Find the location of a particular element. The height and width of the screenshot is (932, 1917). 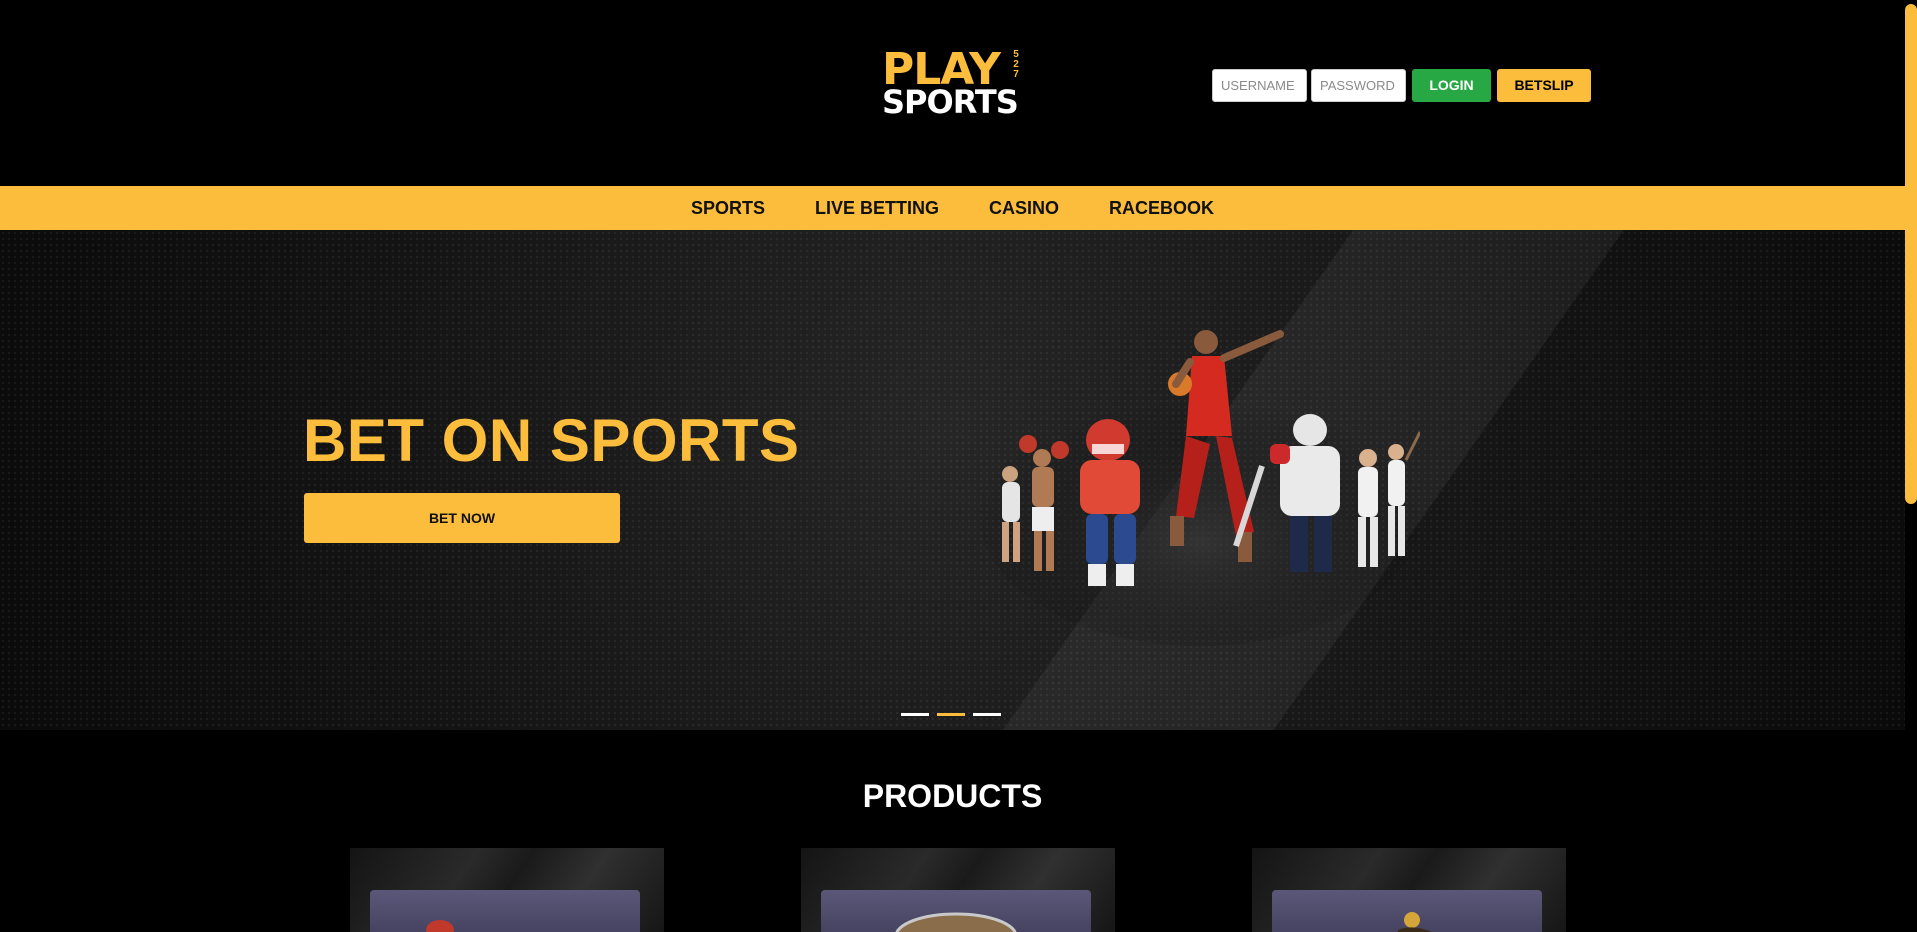

hero-slide-indicators is located at coordinates (951, 714).